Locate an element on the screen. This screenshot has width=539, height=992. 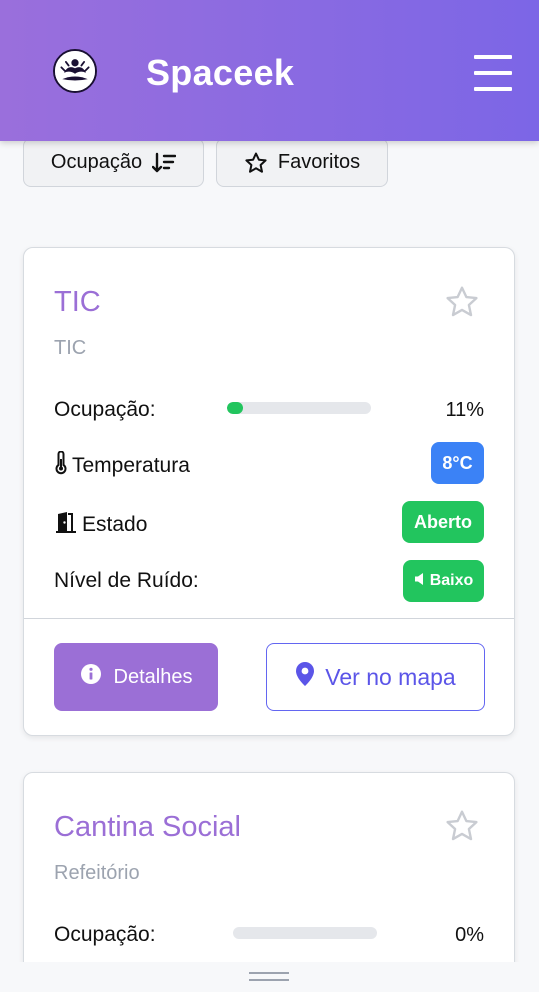
favorites-filter-button: Favoritos is located at coordinates (302, 162).